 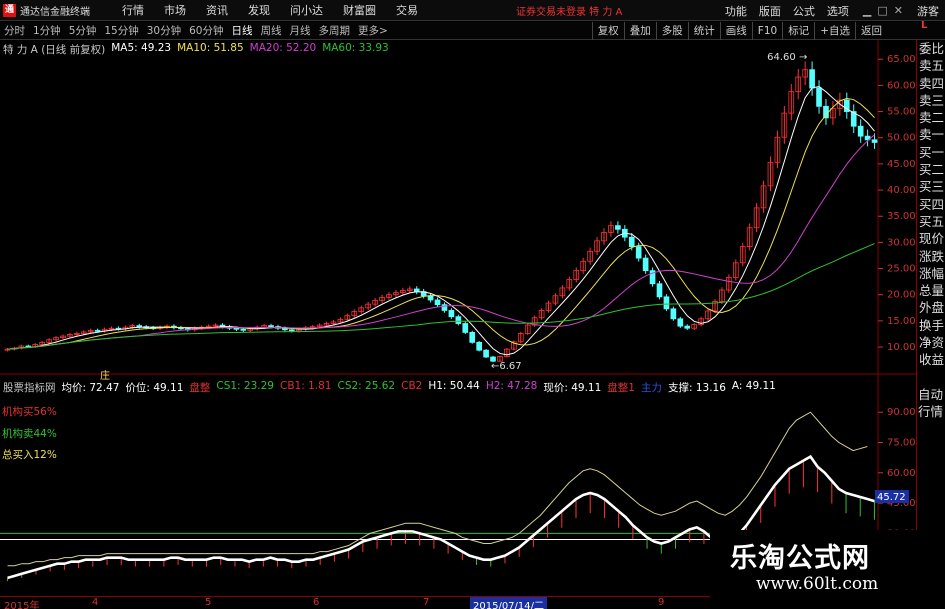 I want to click on period-tab: 60分钟, so click(x=206, y=30).